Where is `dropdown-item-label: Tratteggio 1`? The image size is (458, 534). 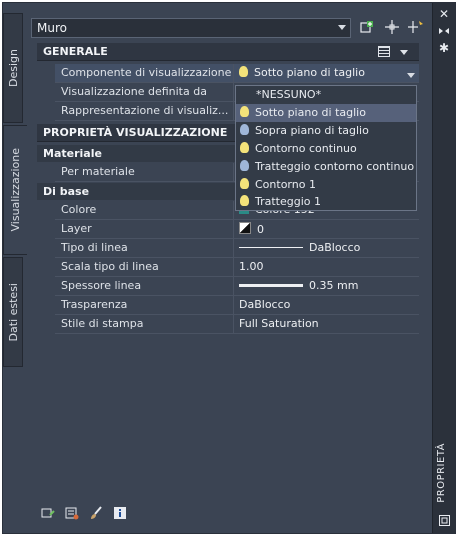
dropdown-item-label: Tratteggio 1 is located at coordinates (288, 201).